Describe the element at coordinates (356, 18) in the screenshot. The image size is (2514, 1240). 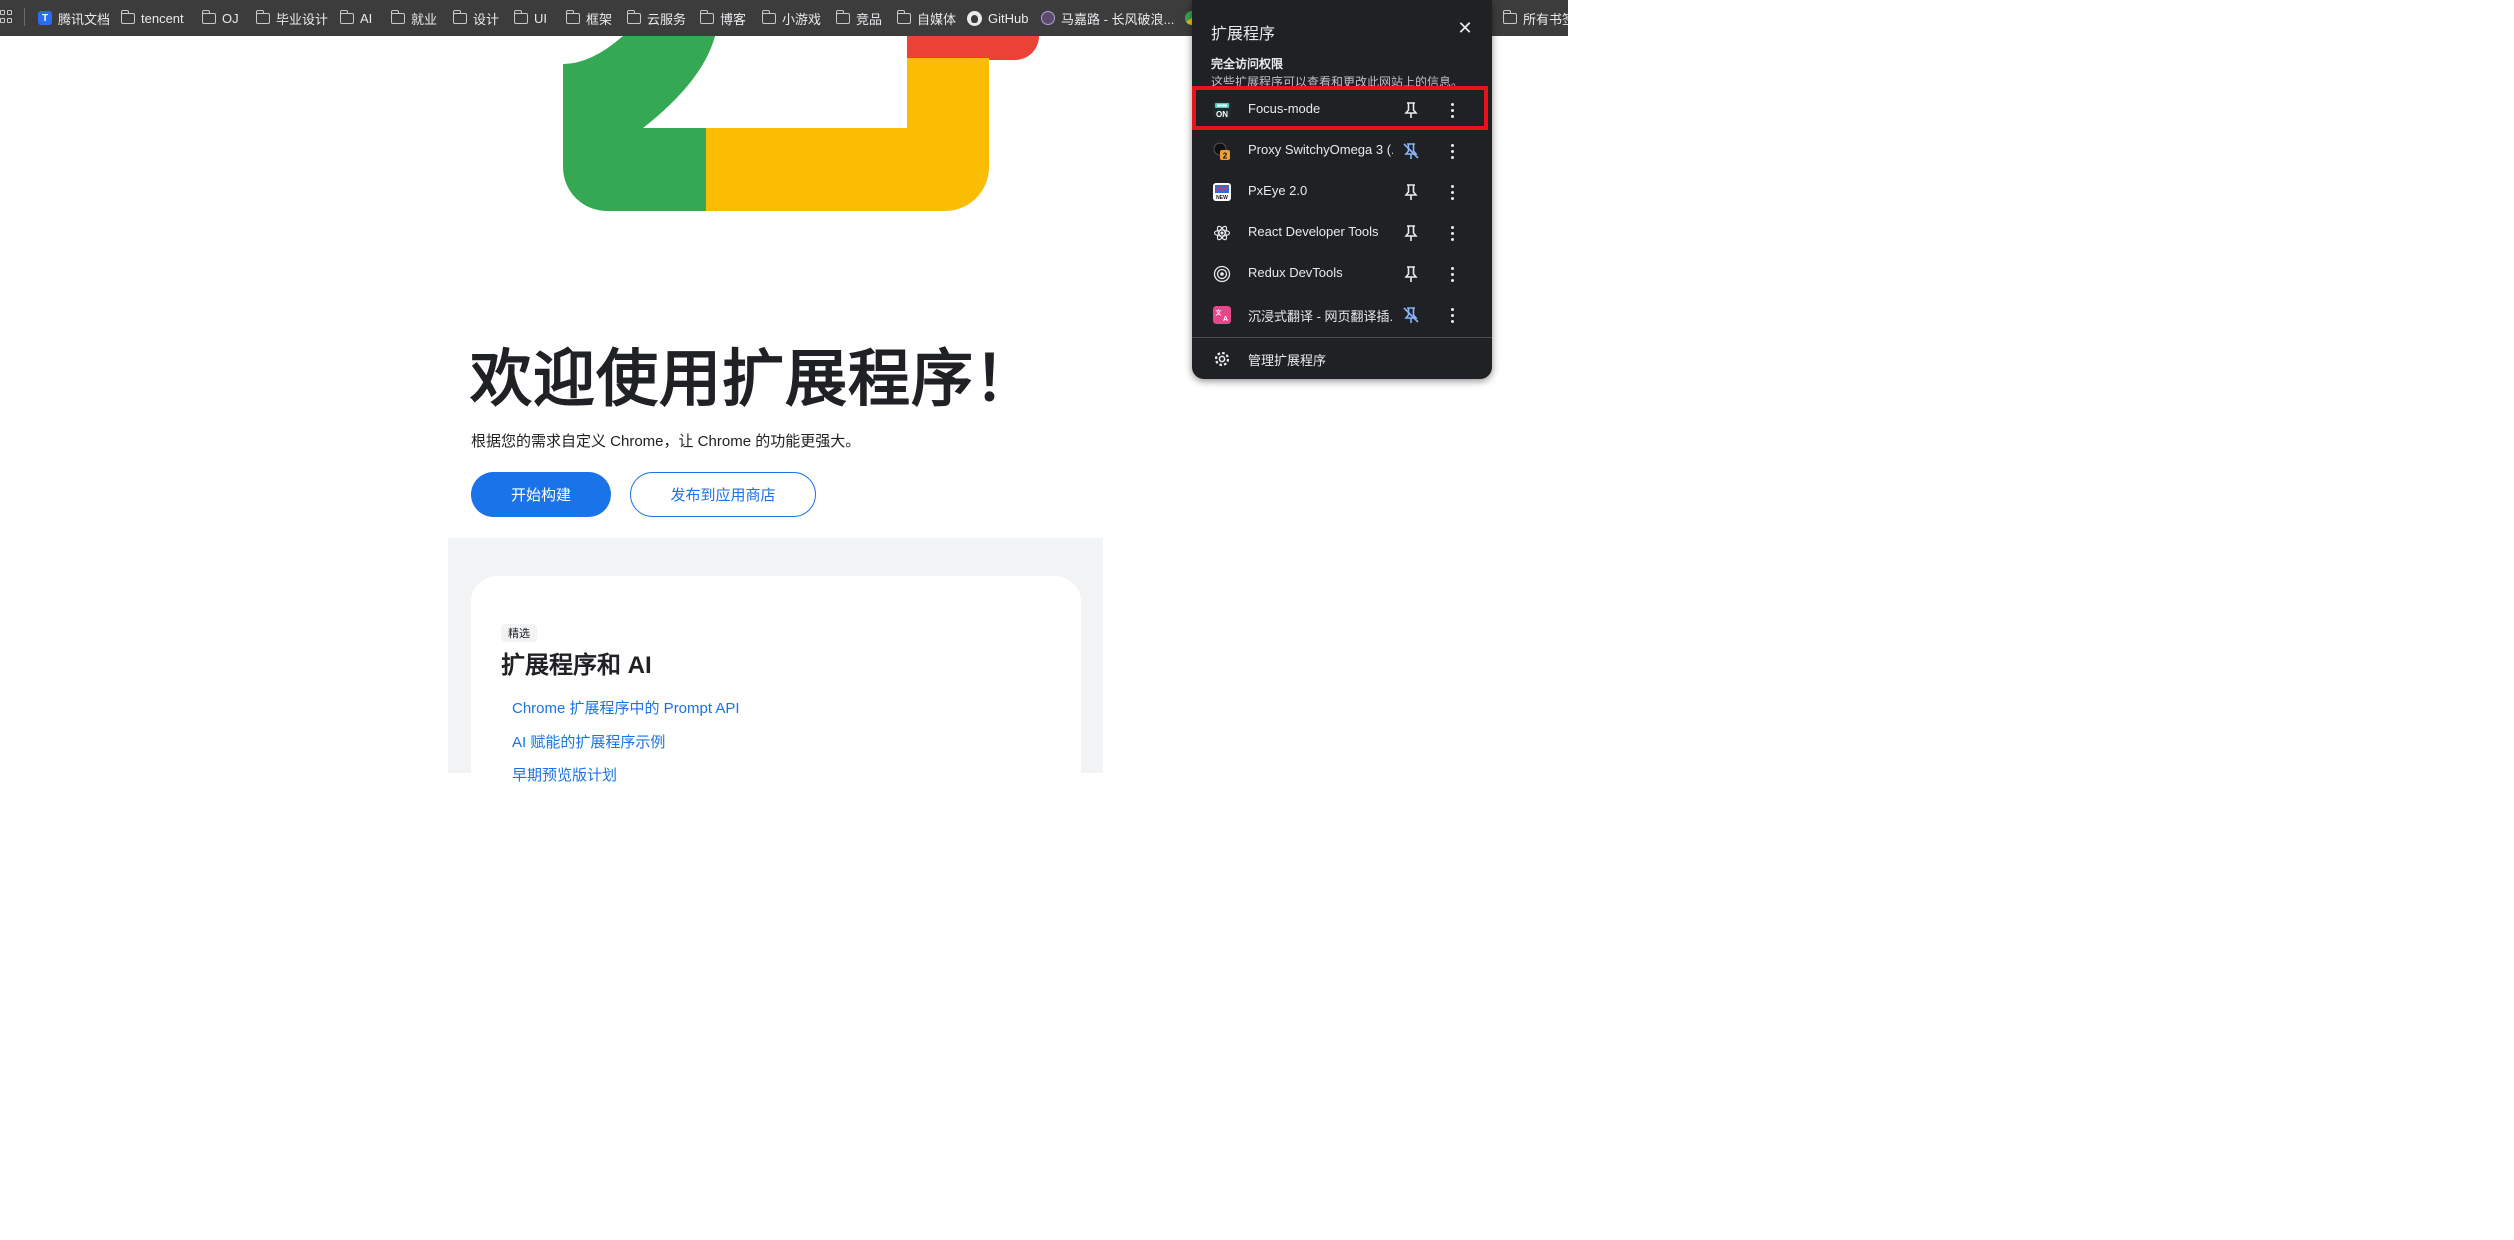
I see `bookmark-folder-ai: AI` at that location.